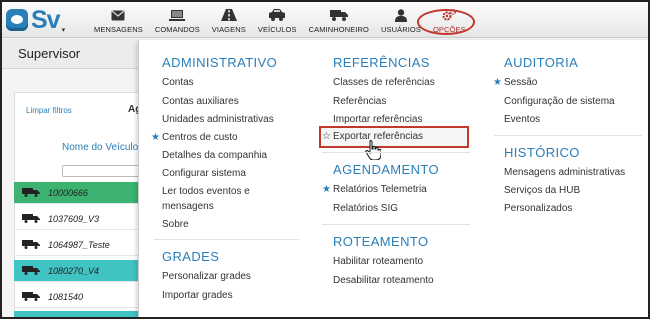 Image resolution: width=650 pixels, height=319 pixels. I want to click on nav-caminhoneiro: CAMINHONEIRO, so click(339, 20).